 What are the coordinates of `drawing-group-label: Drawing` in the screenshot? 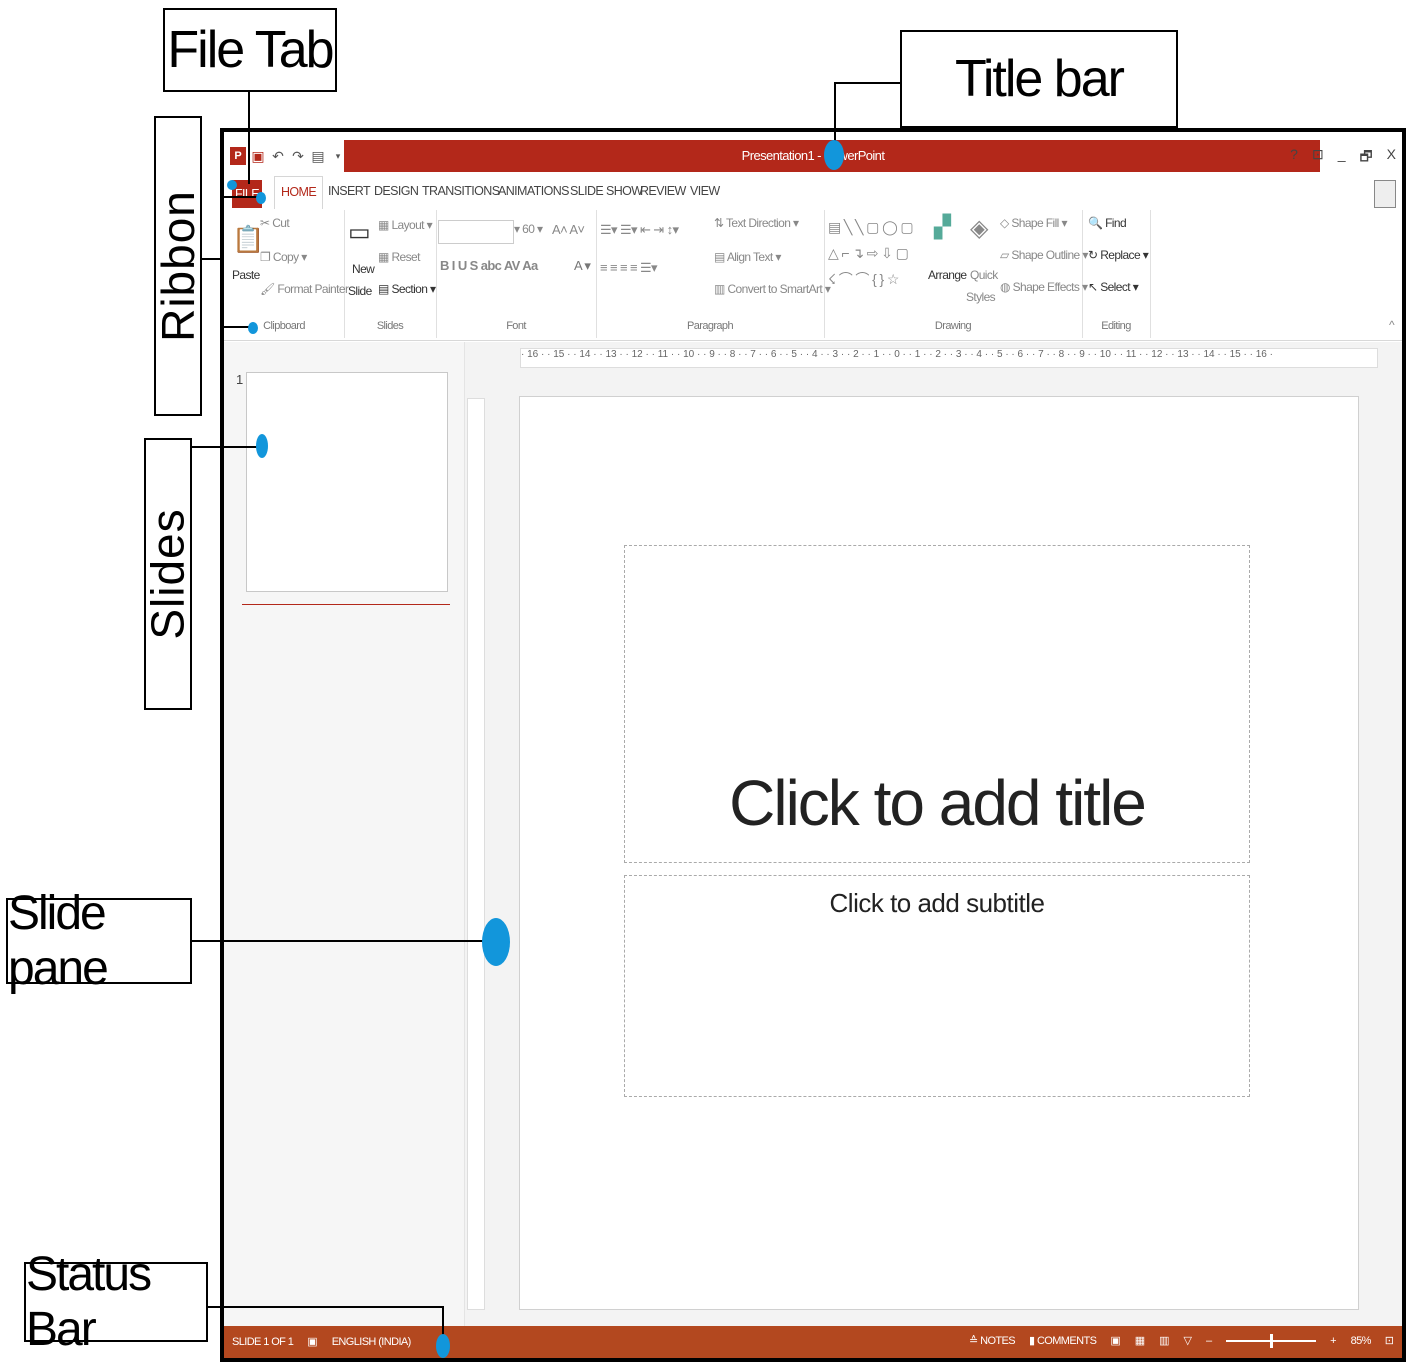 It's located at (953, 326).